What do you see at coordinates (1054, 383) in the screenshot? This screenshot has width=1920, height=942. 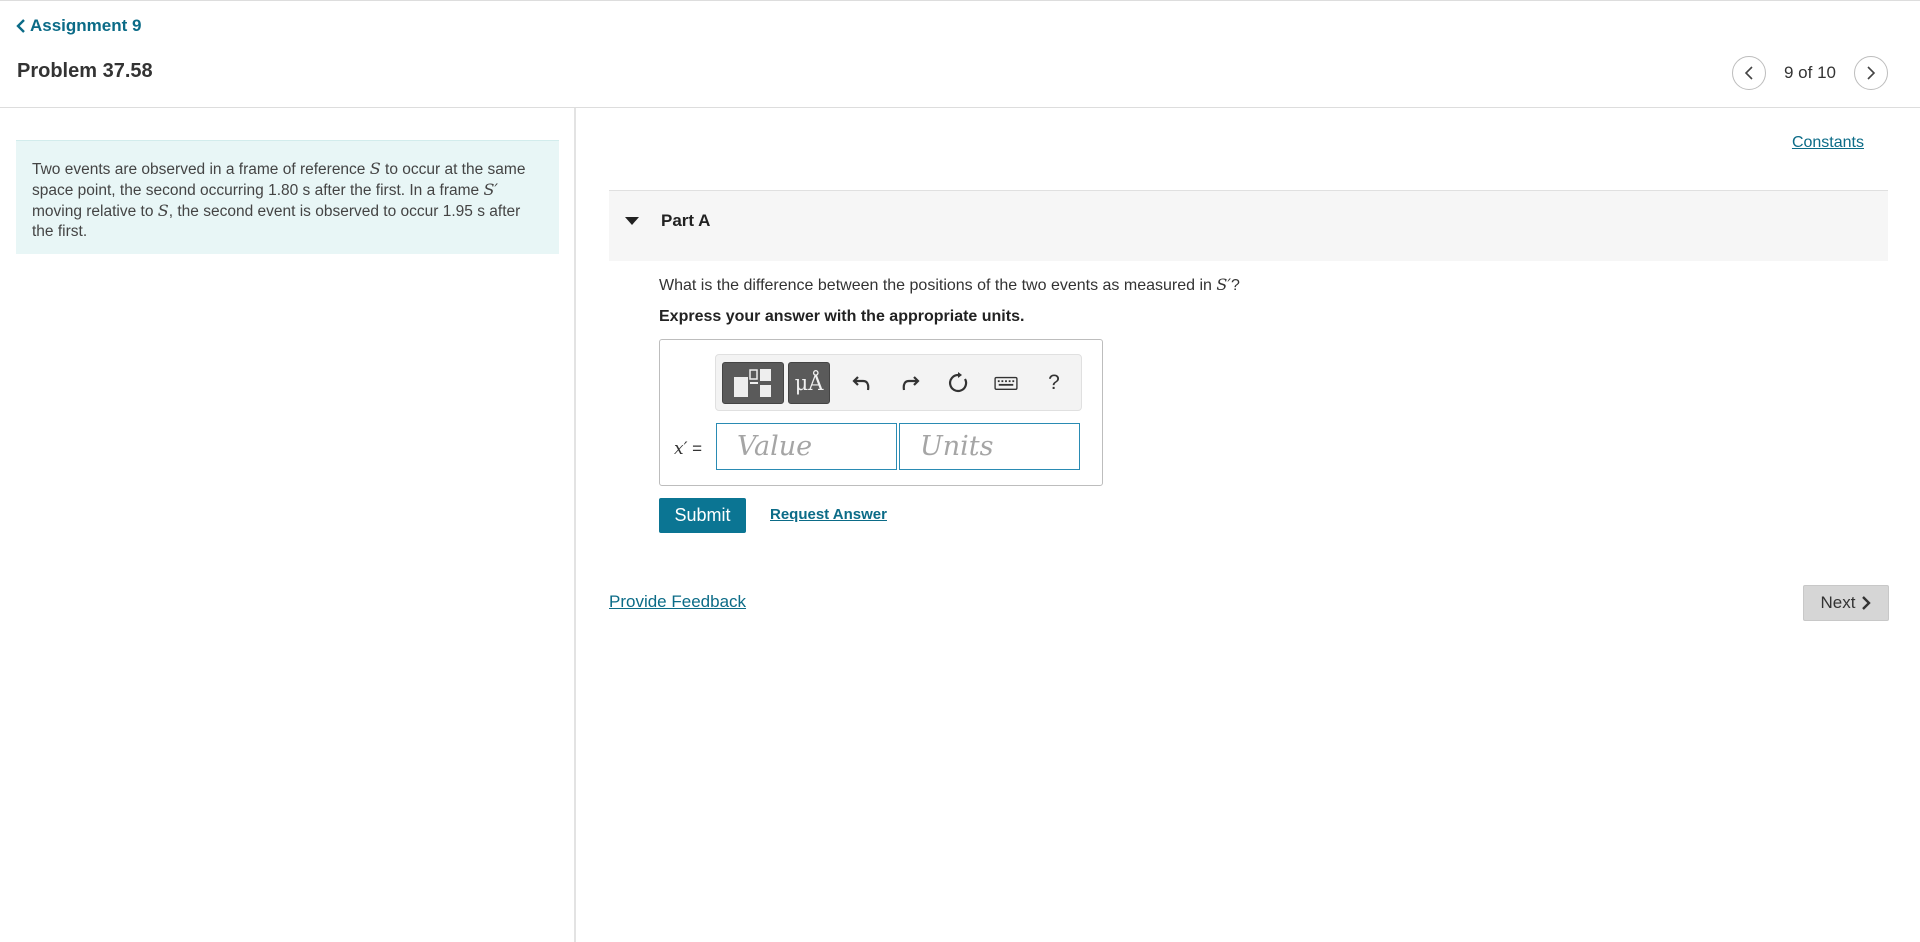 I see `help-button: ?` at bounding box center [1054, 383].